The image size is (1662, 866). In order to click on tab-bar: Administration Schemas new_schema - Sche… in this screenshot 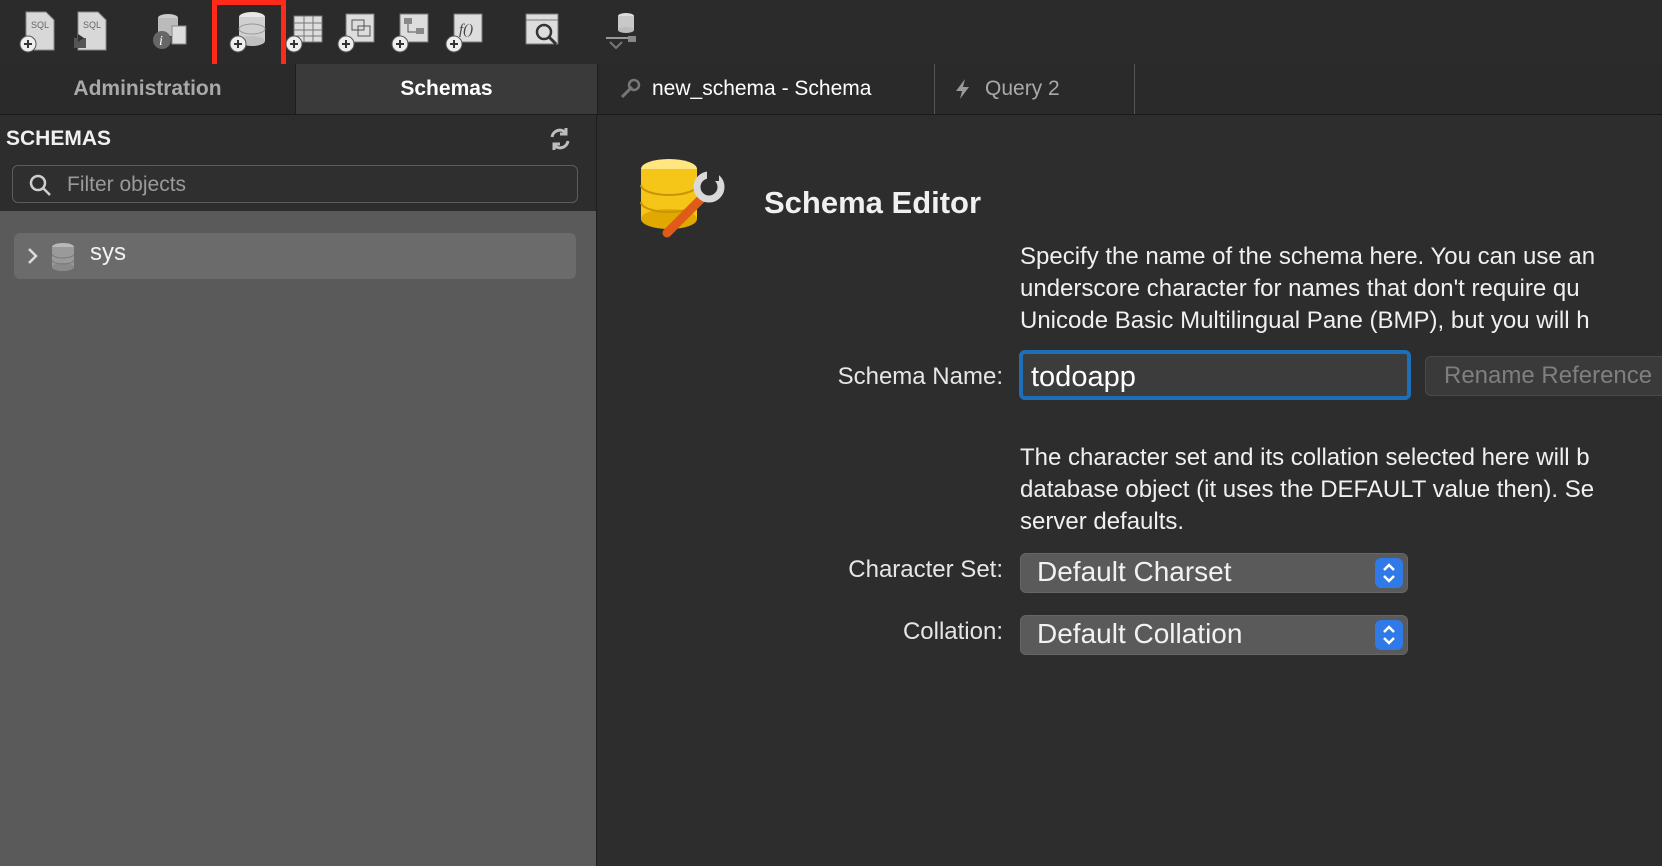, I will do `click(831, 89)`.